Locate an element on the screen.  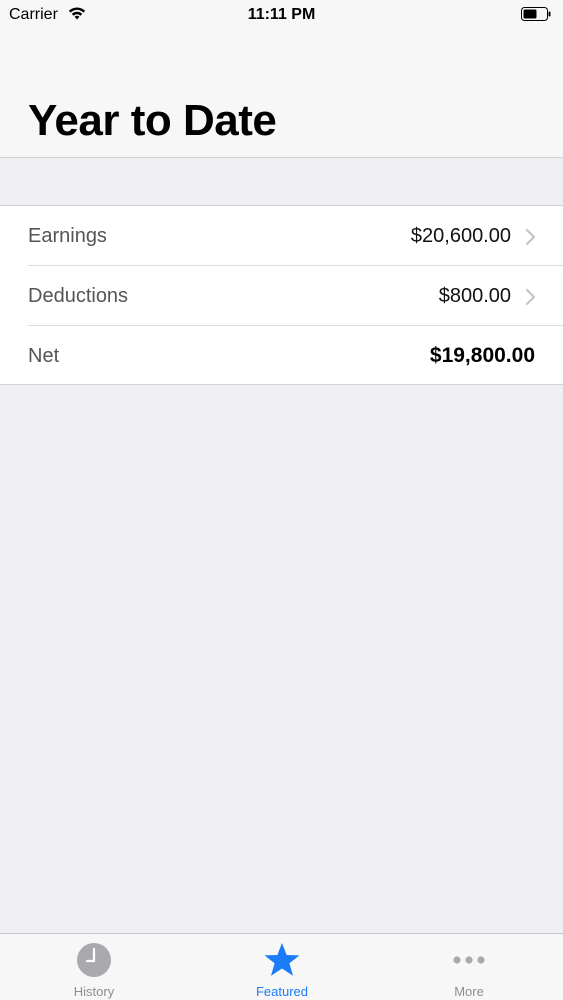
row-deductions: Deductions $800.00 is located at coordinates (281, 296).